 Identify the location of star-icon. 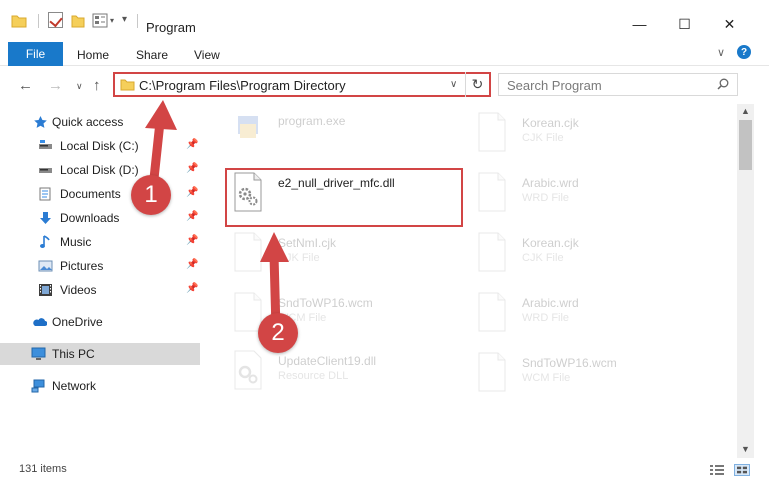
(40, 122).